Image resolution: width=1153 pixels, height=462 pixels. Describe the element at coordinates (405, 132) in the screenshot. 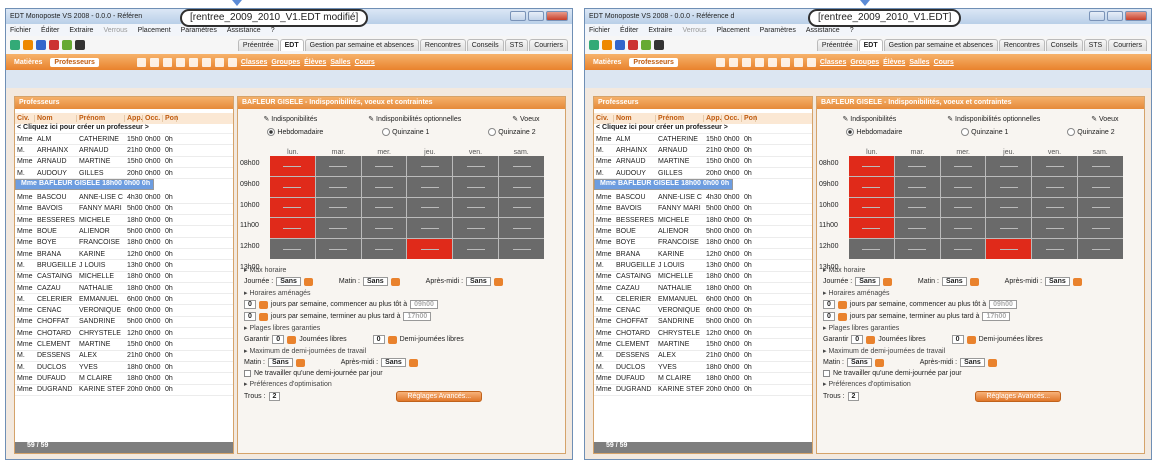

I see `radio-option: Quinzaine 1` at that location.